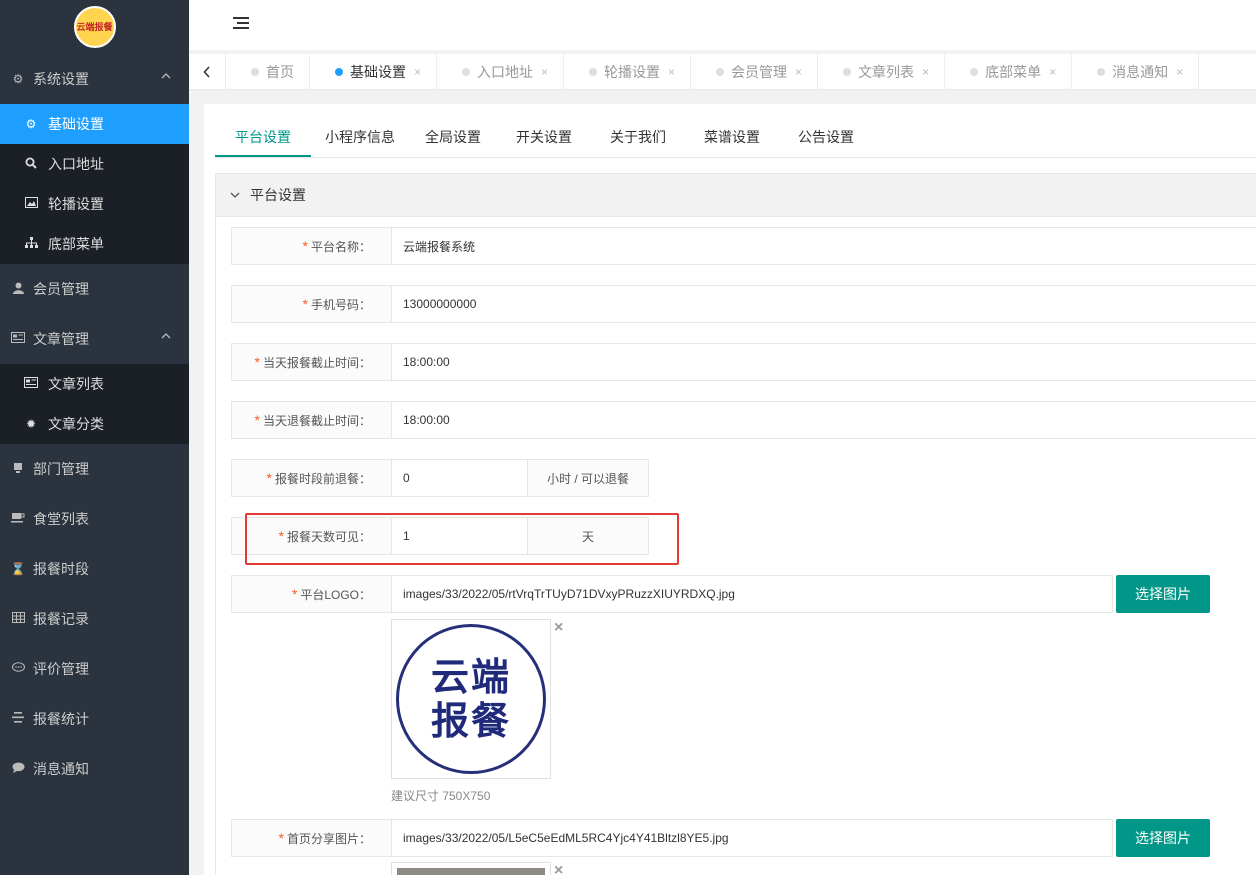 The image size is (1256, 875). Describe the element at coordinates (241, 24) in the screenshot. I see `menu-toggle-icon` at that location.